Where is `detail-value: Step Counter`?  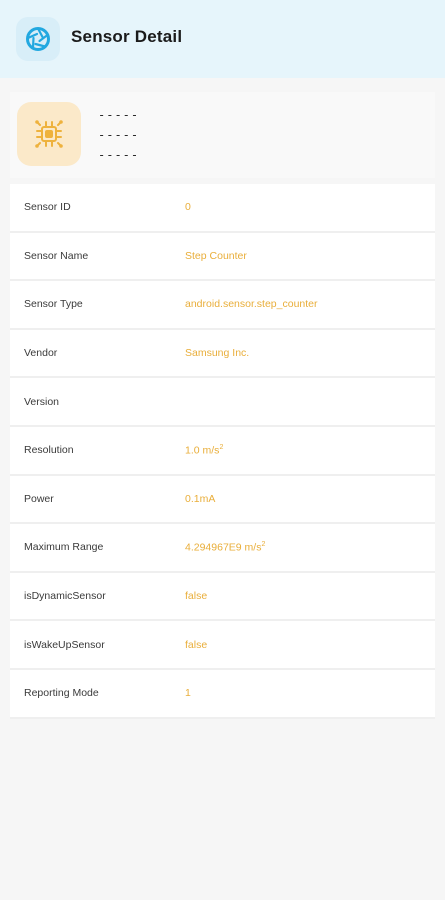
detail-value: Step Counter is located at coordinates (216, 255).